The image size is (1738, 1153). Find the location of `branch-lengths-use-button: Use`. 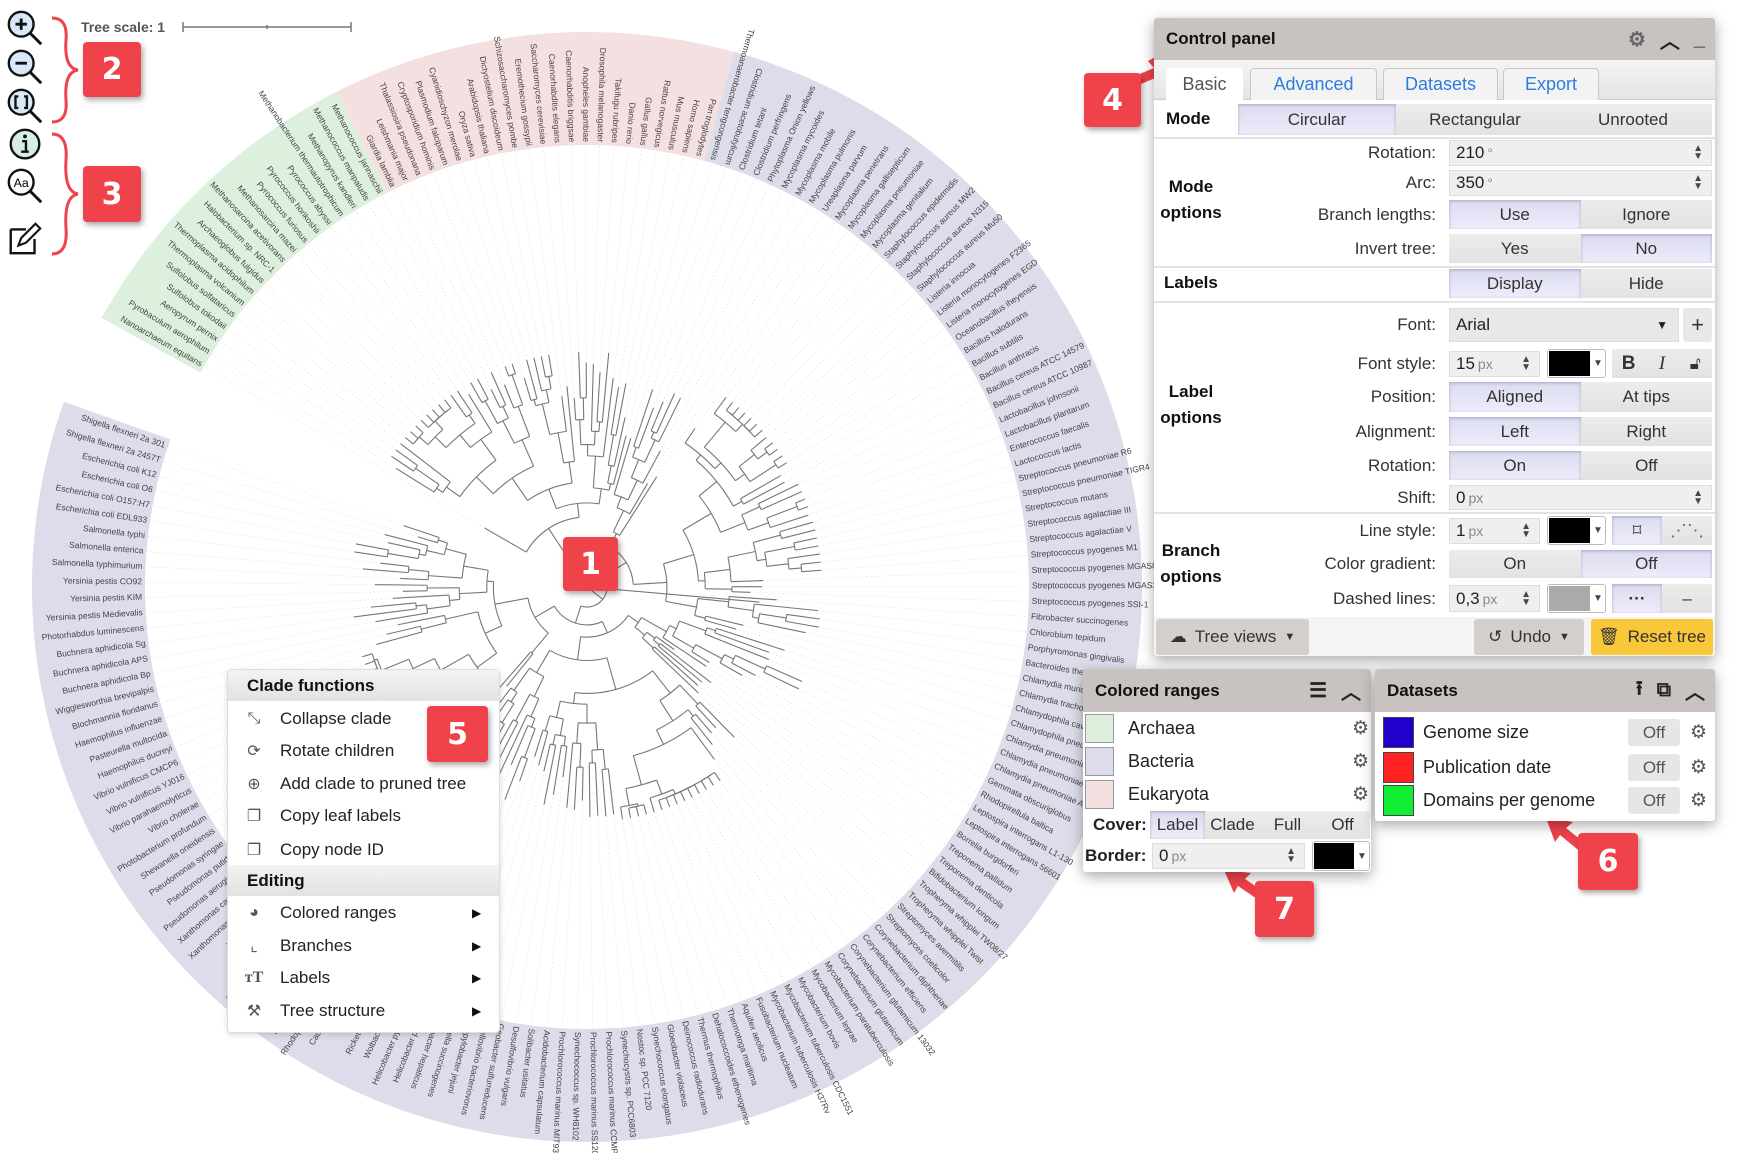

branch-lengths-use-button: Use is located at coordinates (1515, 214).